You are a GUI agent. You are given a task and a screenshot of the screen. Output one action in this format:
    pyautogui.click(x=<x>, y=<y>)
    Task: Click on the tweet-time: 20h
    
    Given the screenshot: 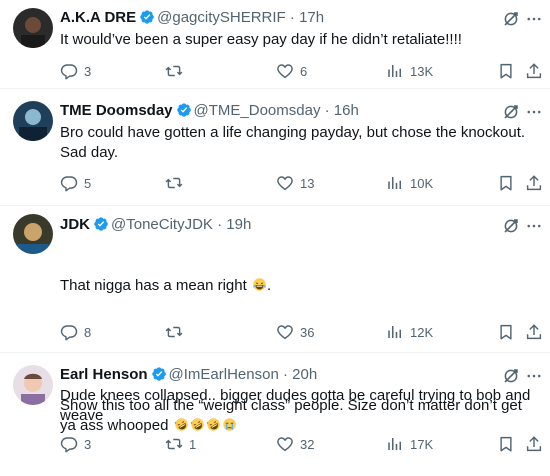 What is the action you would take?
    pyautogui.click(x=304, y=374)
    